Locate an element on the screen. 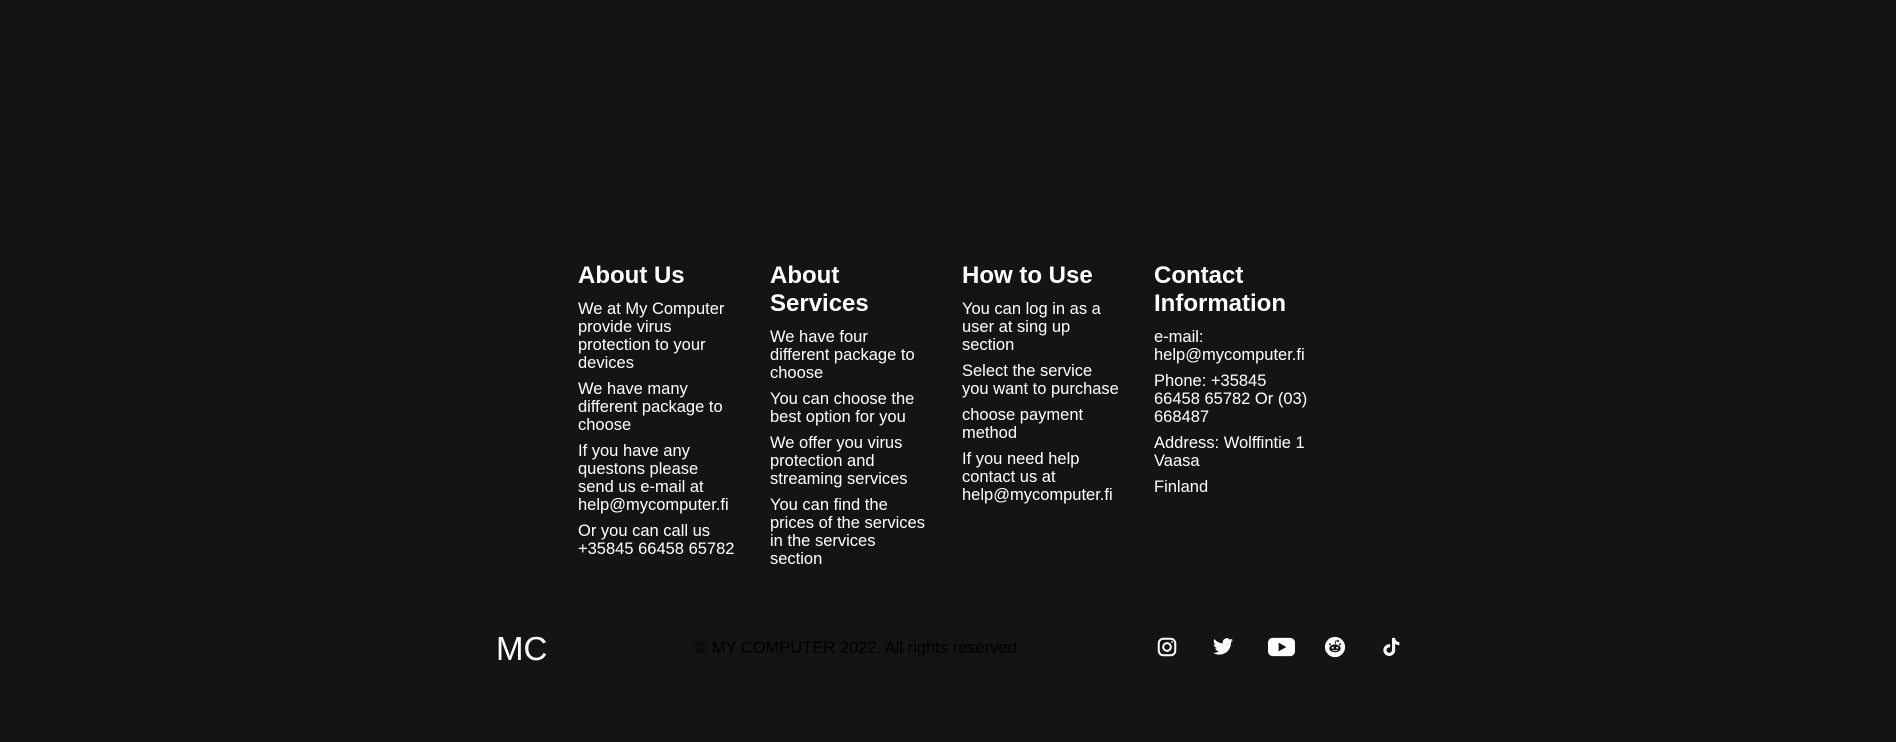 Image resolution: width=1896 pixels, height=742 pixels. column-text: e-mail: help@mycomputer.fi is located at coordinates (1229, 346).